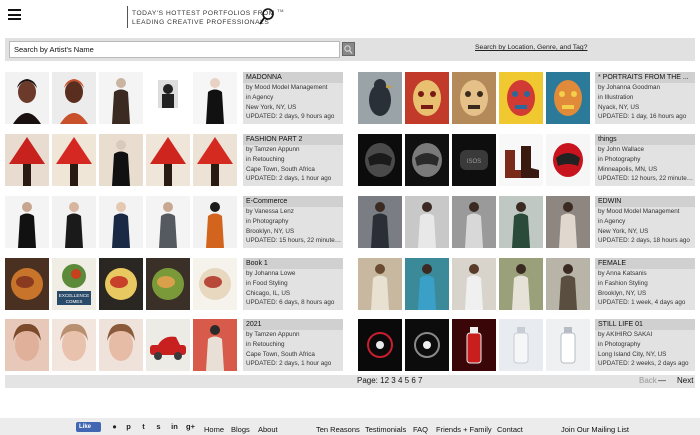 The image size is (700, 435). Describe the element at coordinates (158, 426) in the screenshot. I see `stumbleupon-icon: s` at that location.